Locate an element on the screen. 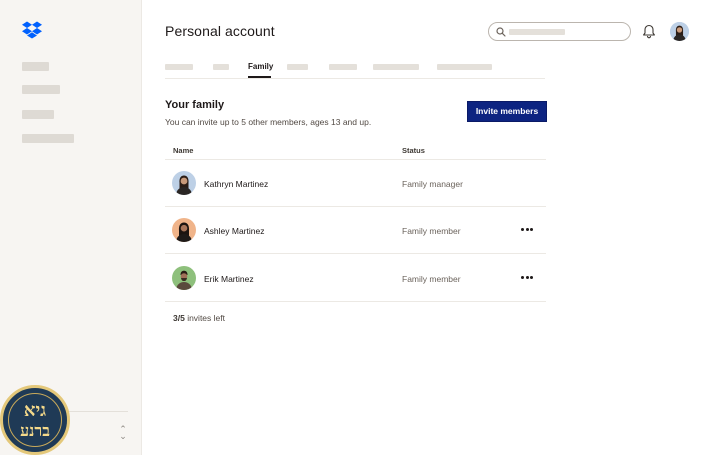 The image size is (706, 455). table-row: Kathryn Martinez Family manager is located at coordinates (355, 183).